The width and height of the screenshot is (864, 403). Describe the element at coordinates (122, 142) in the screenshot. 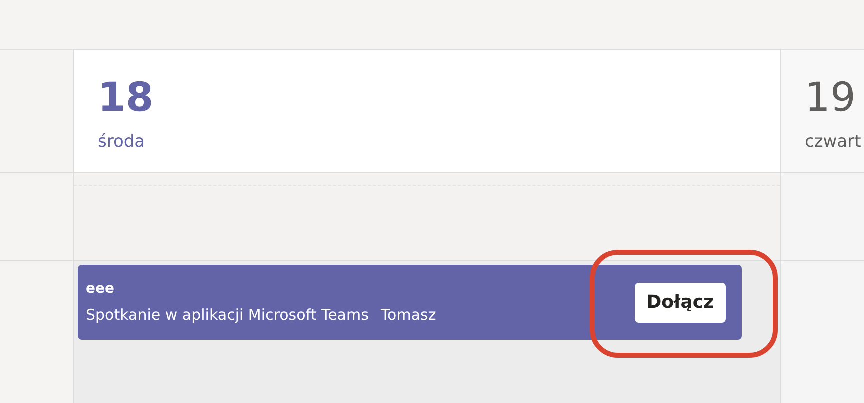

I see `weekday-label: środa` at that location.